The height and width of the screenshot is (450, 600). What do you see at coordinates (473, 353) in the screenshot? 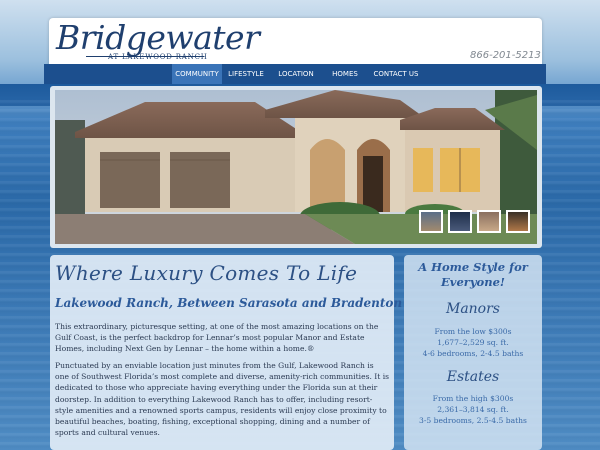
I see `manors-rooms: 4-6 bedrooms, 2-4.5 baths` at bounding box center [473, 353].